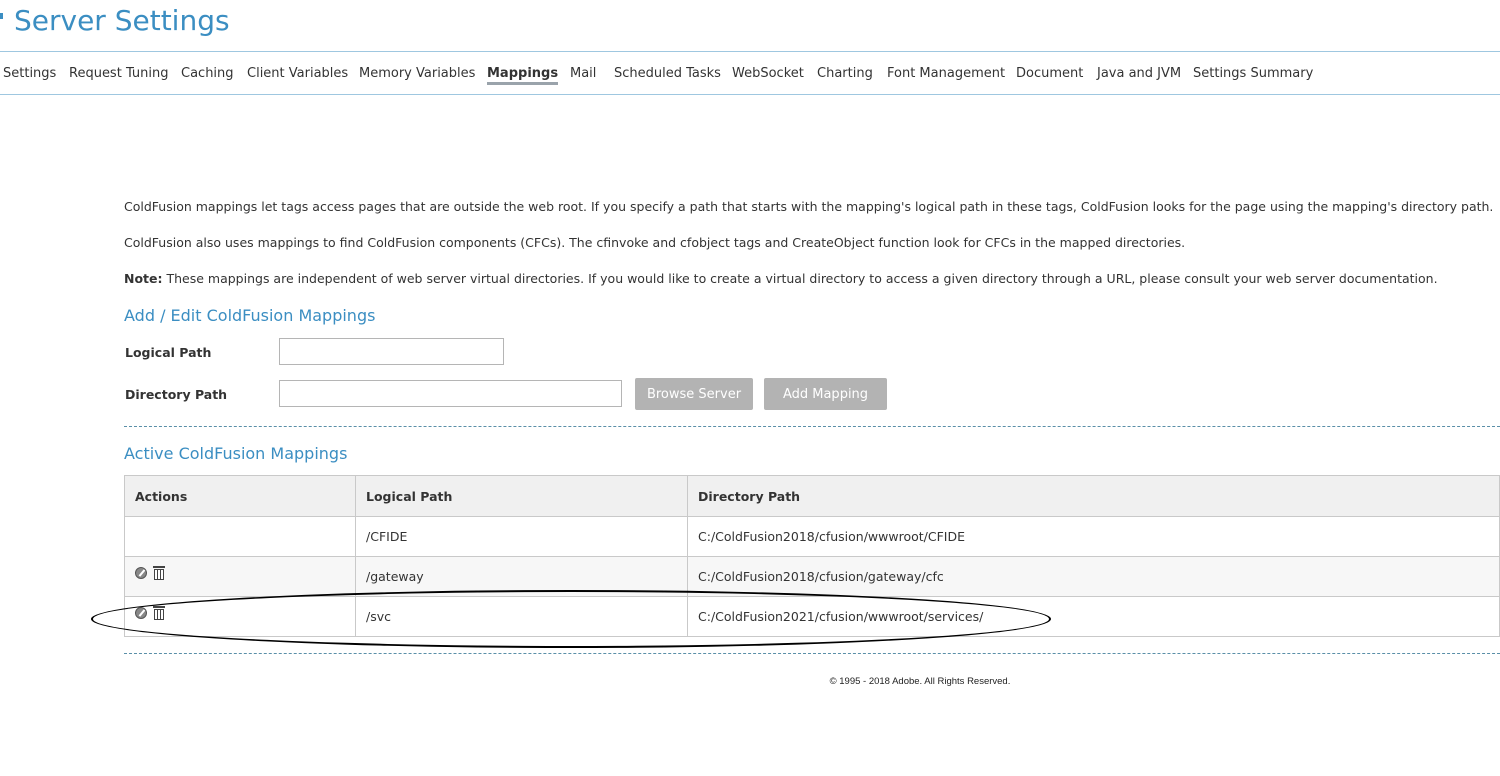  Describe the element at coordinates (521, 536) in the screenshot. I see `row-logical-path: /CFIDE` at that location.